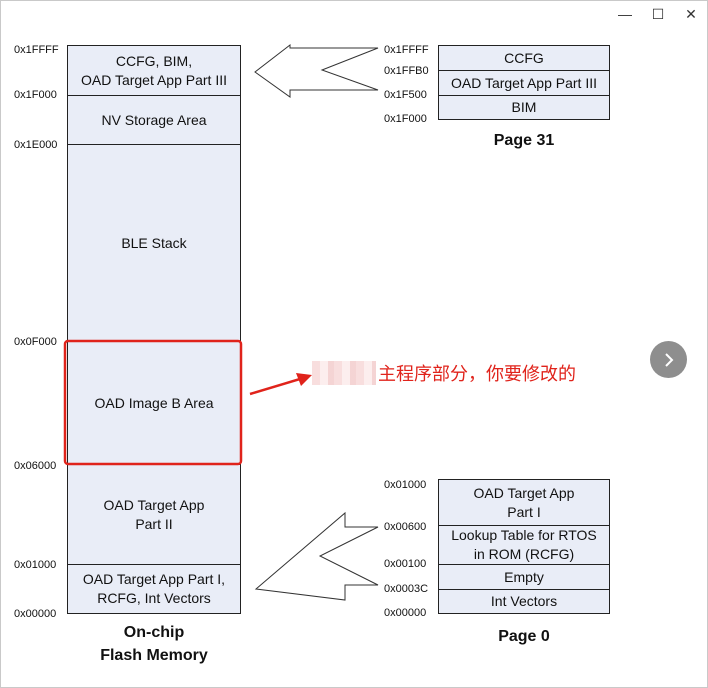  I want to click on redacted-text, so click(344, 373).